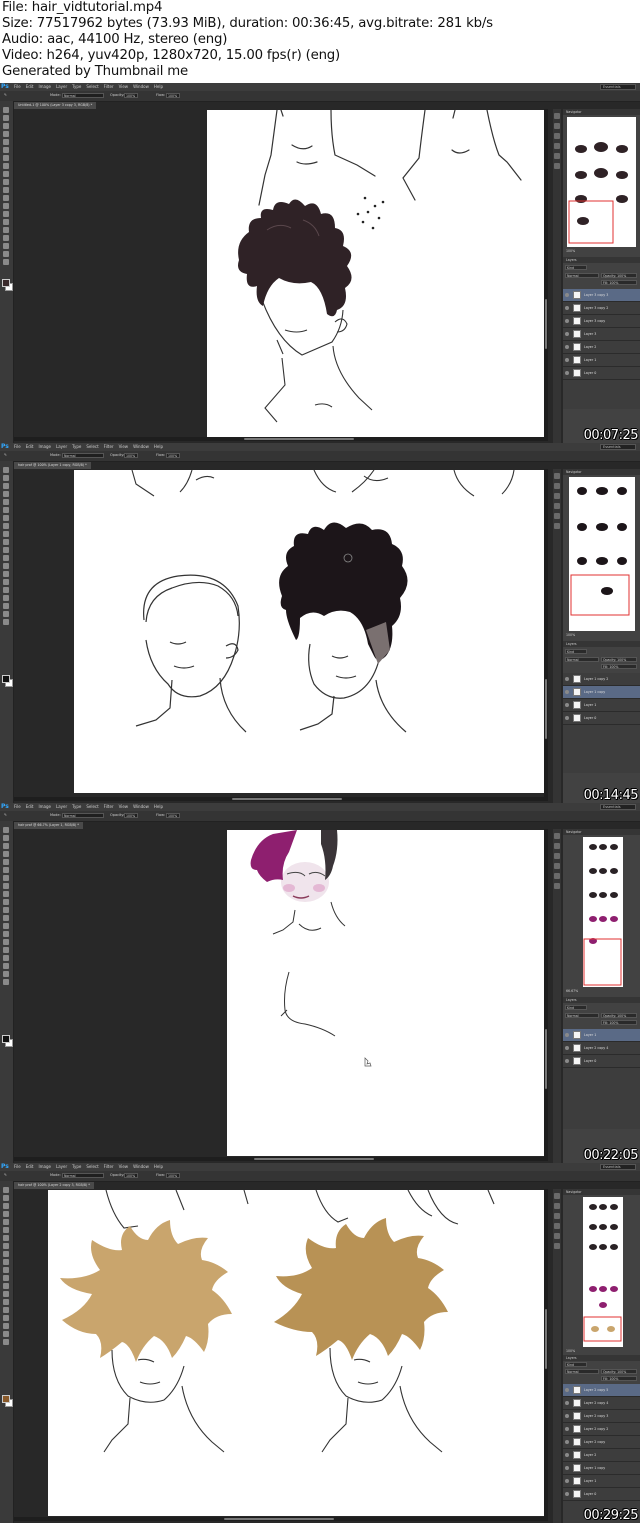 This screenshot has width=640, height=1523. I want to click on eraser-tool-icon, so click(6, 550).